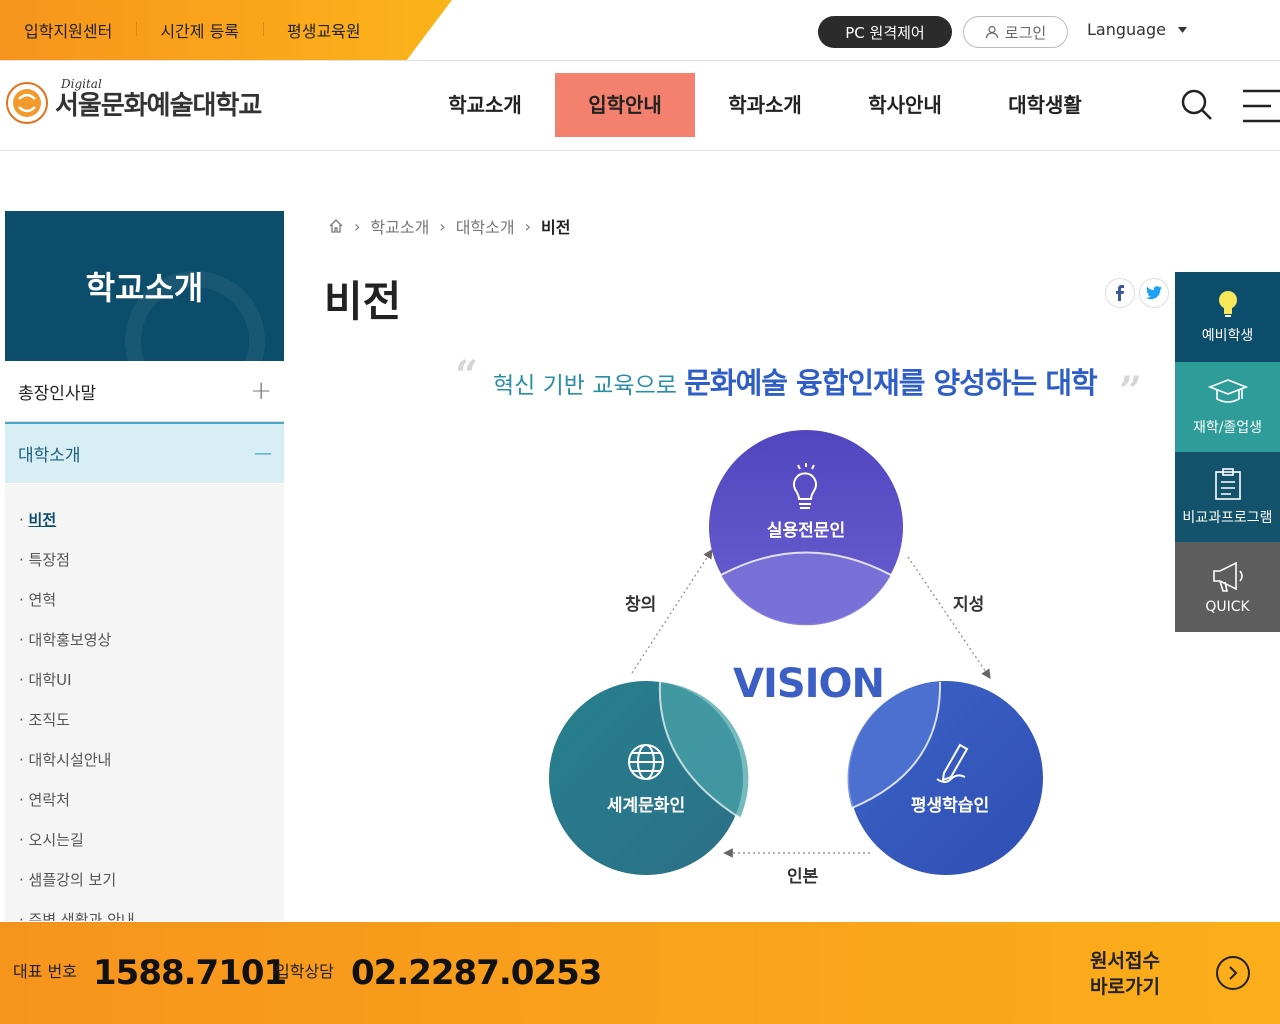  Describe the element at coordinates (641, 605) in the screenshot. I see `edge-label-creativity: 창의` at that location.